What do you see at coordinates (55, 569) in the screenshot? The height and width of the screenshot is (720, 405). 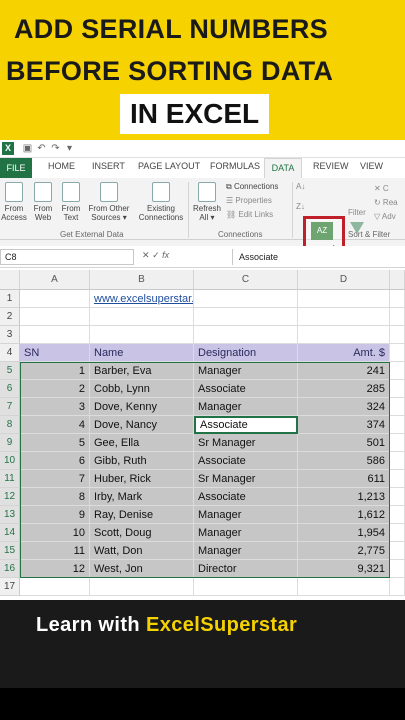 I see `table-cell-sn: 12` at bounding box center [55, 569].